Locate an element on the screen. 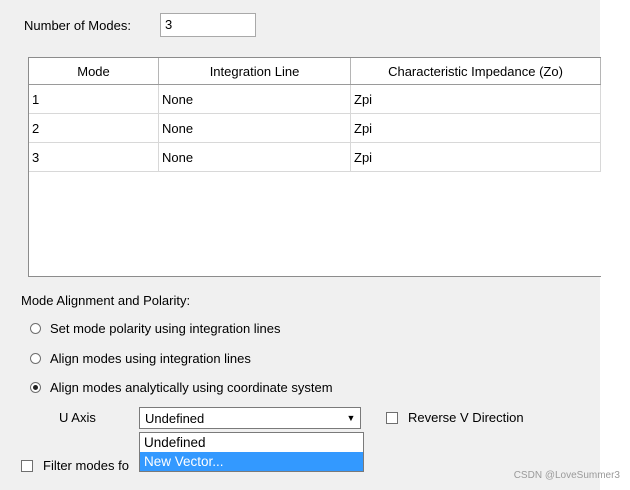 The height and width of the screenshot is (490, 630). table-row: 2 None Zpi is located at coordinates (315, 128).